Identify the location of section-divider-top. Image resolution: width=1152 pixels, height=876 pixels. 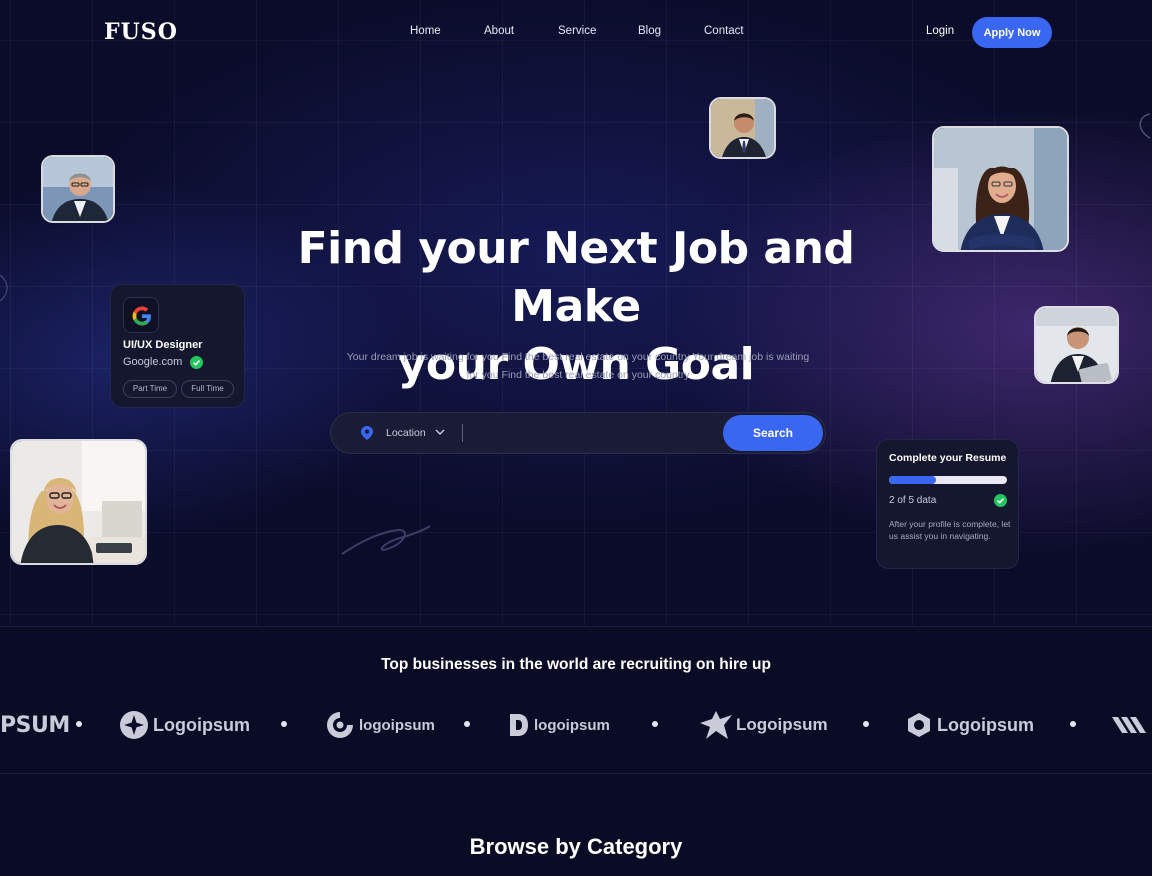
(576, 626).